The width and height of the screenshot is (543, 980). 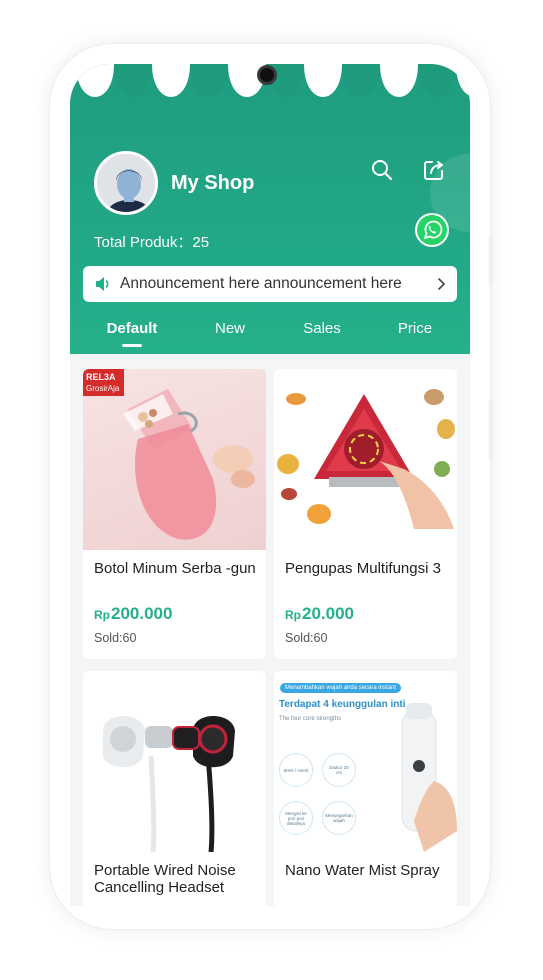 What do you see at coordinates (152, 242) in the screenshot?
I see `total-products: Total Produk：25` at bounding box center [152, 242].